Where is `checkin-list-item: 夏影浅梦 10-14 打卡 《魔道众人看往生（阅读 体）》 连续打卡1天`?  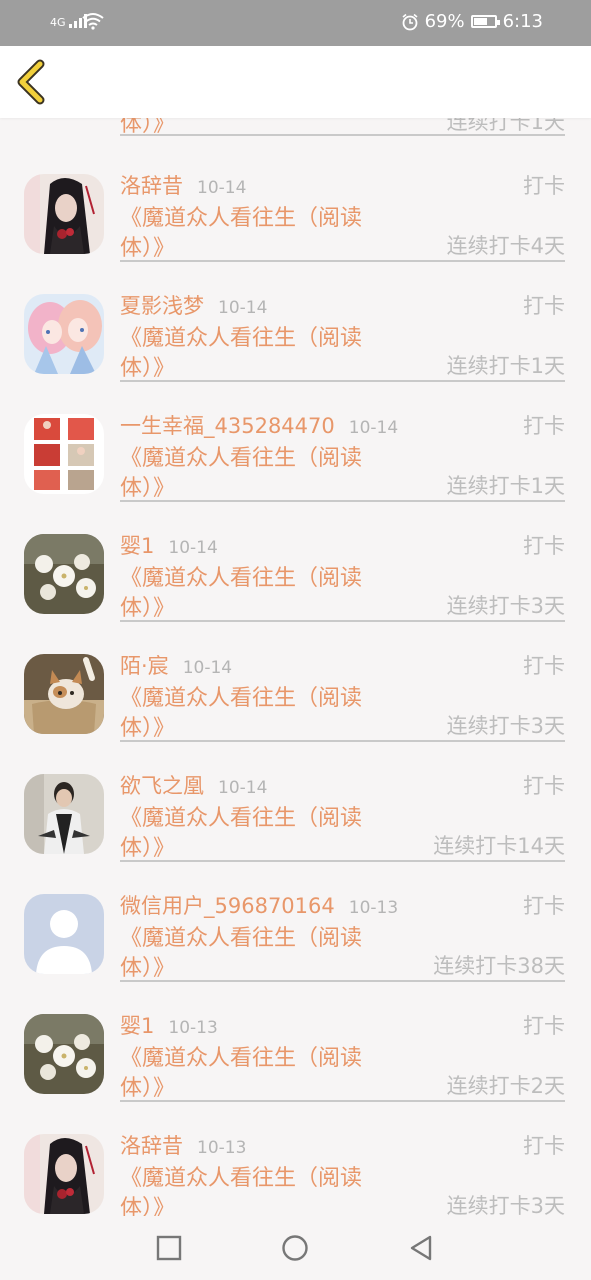
checkin-list-item: 夏影浅梦 10-14 打卡 《魔道众人看往生（阅读 体）》 连续打卡1天 is located at coordinates (295, 320).